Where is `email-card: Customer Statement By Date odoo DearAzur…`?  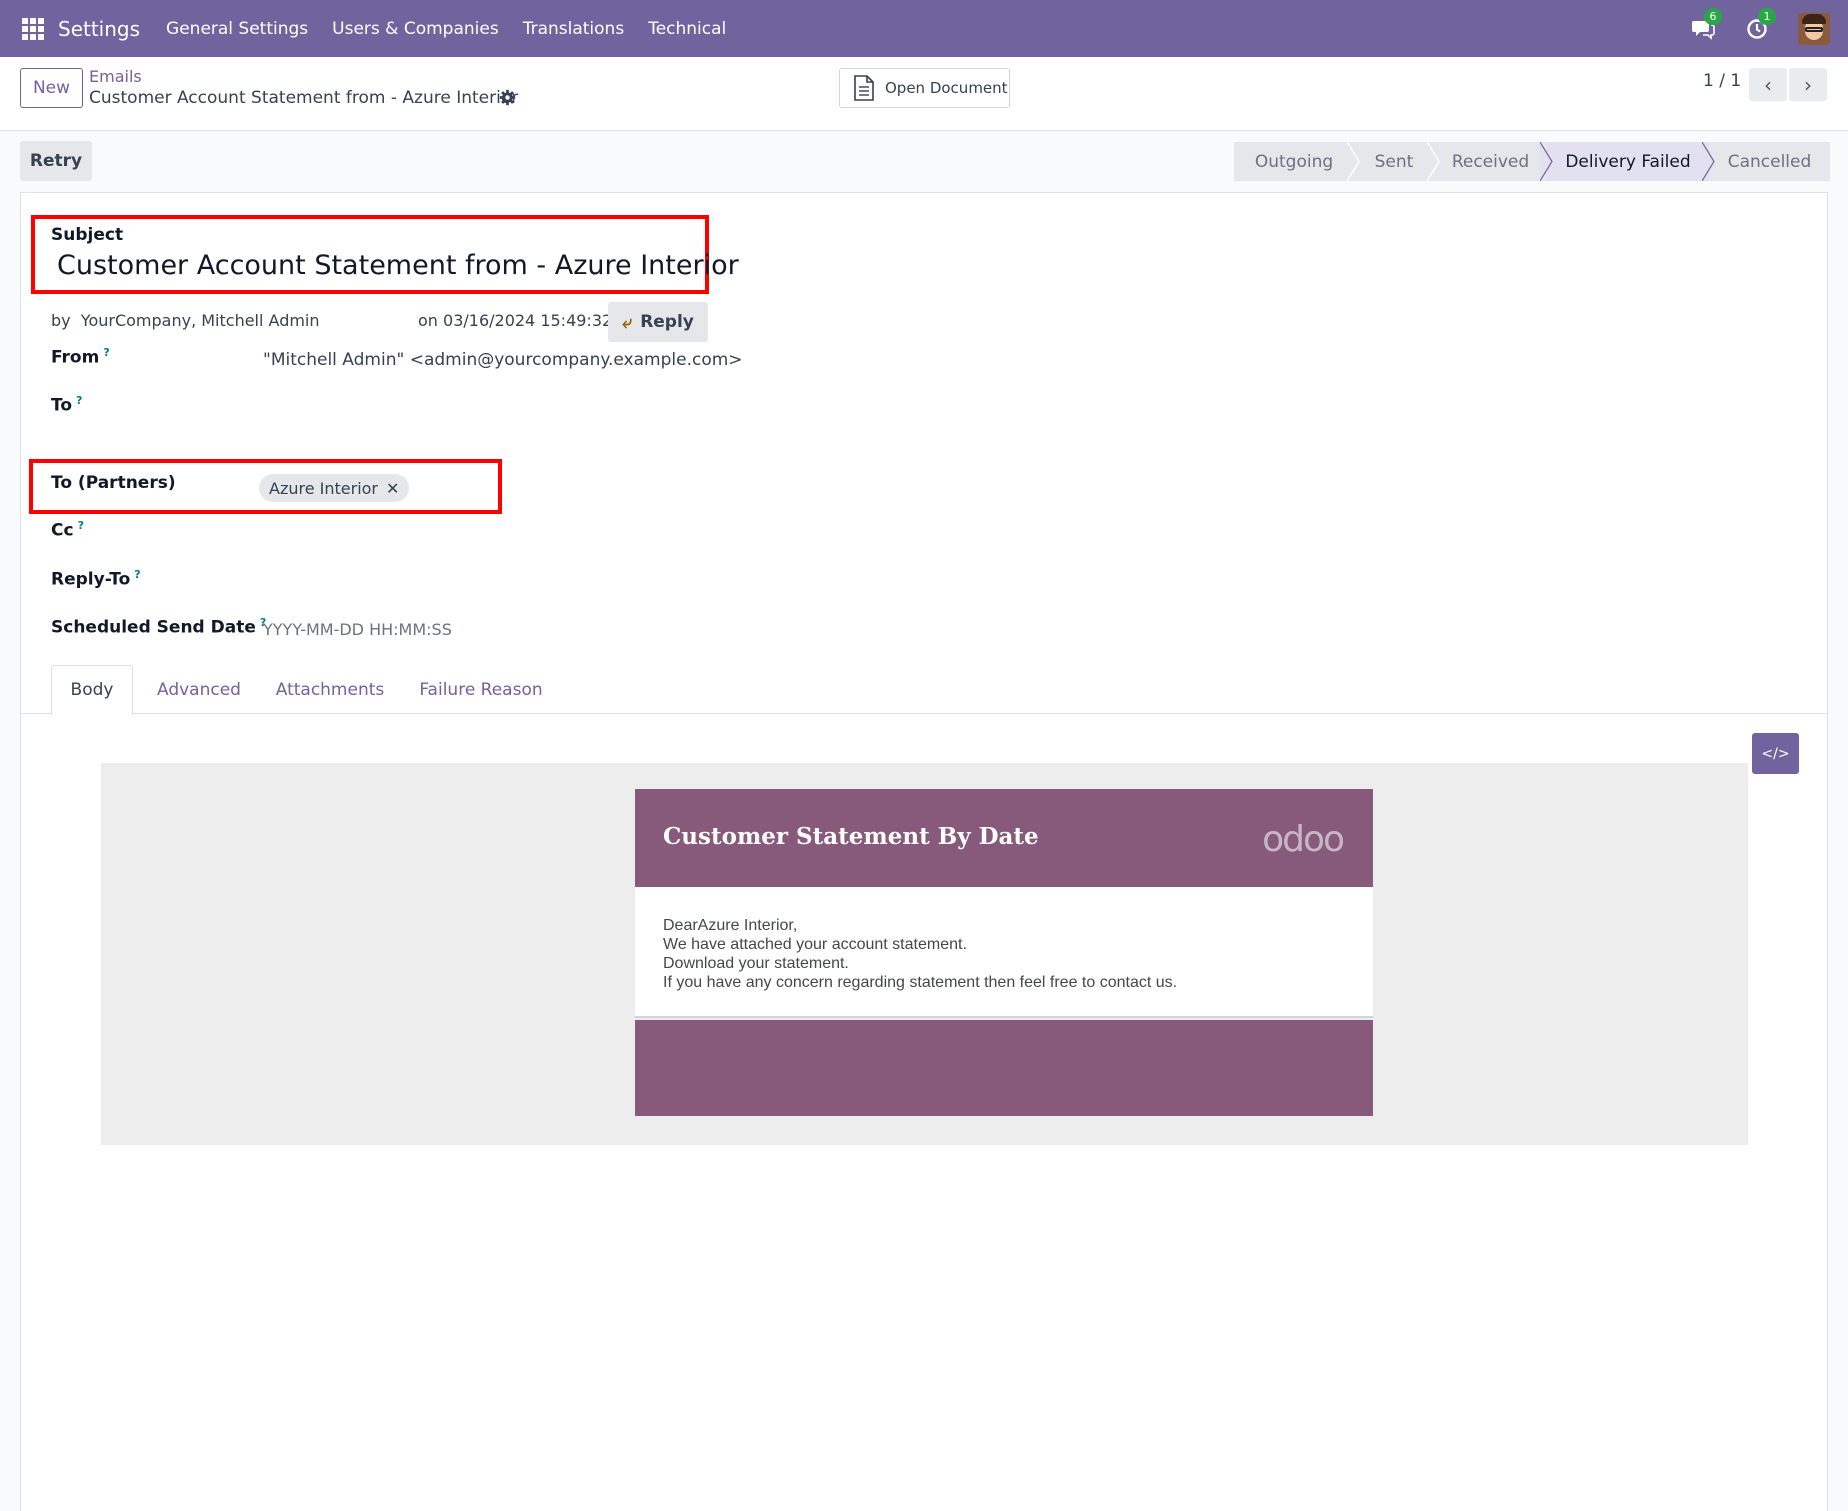
email-card: Customer Statement By Date odoo DearAzur… is located at coordinates (1004, 952).